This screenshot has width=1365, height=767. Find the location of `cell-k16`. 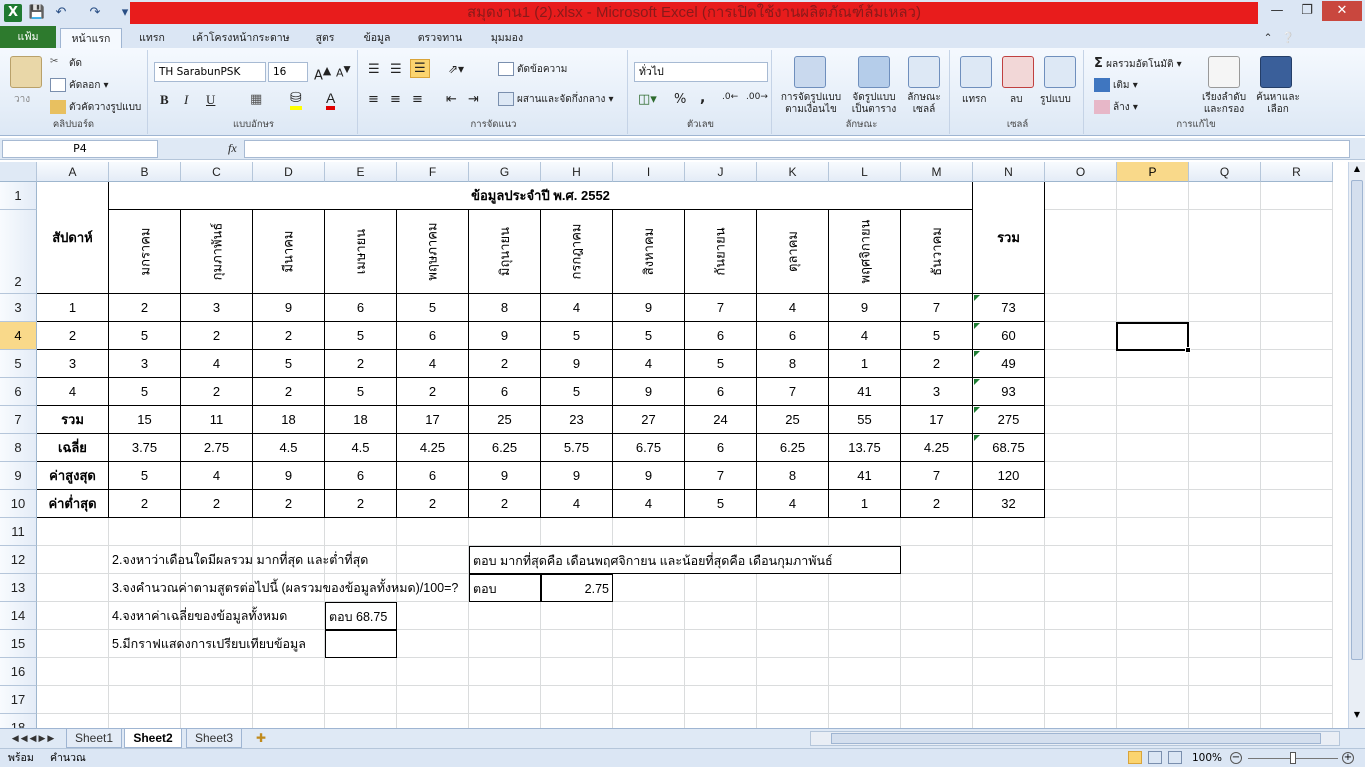

cell-k16 is located at coordinates (793, 672).